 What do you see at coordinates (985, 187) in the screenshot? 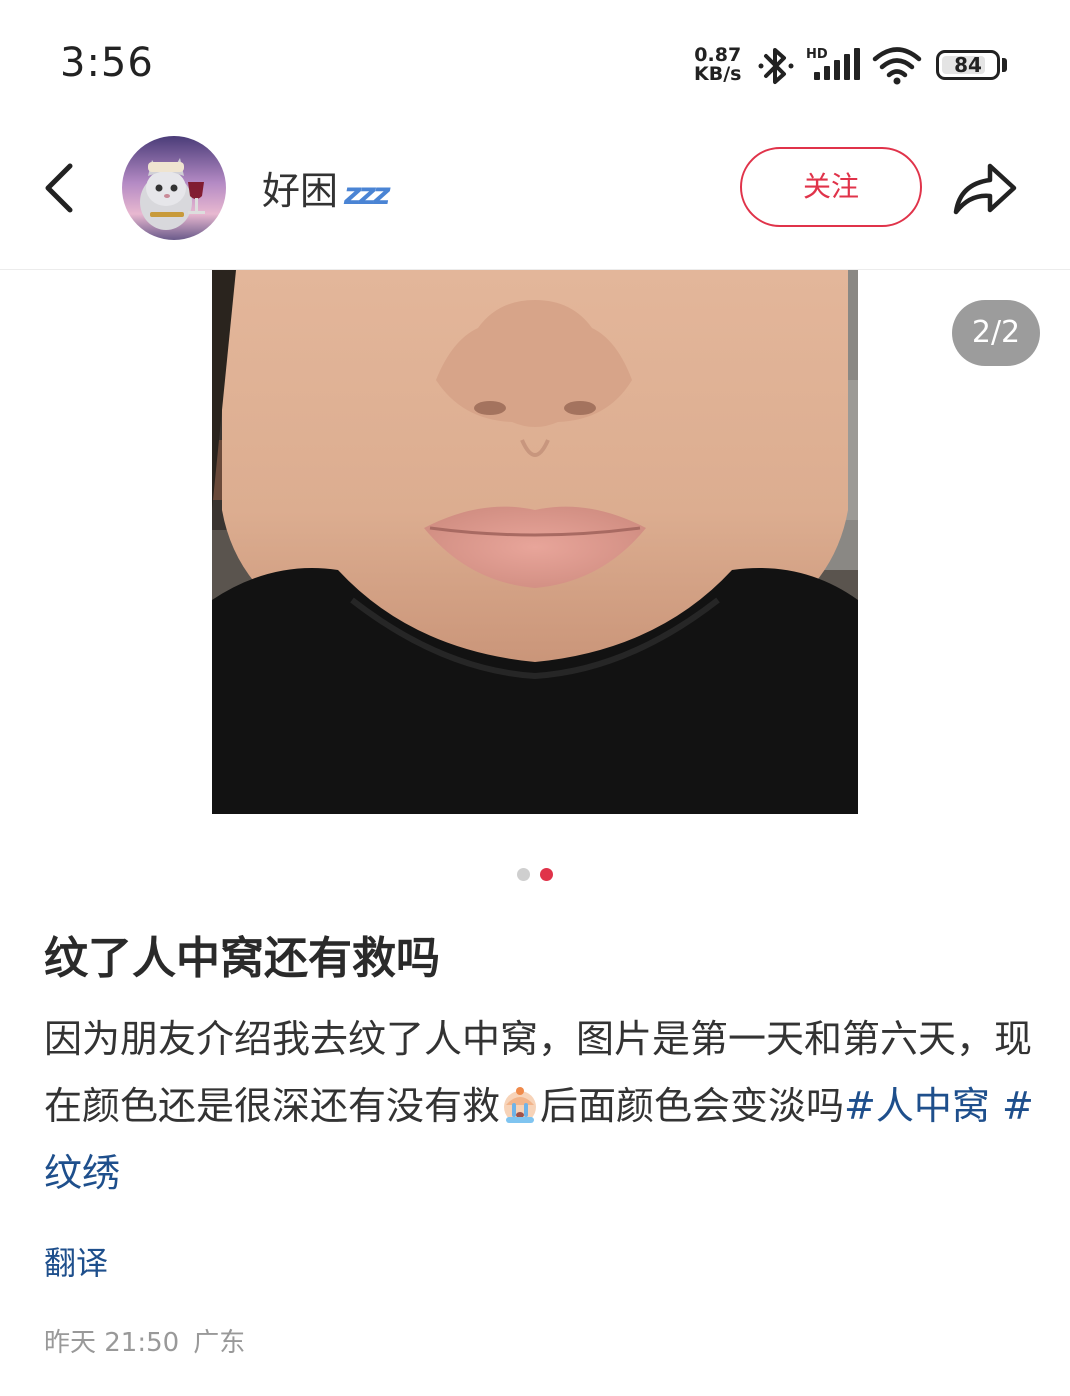
I see `share-icon` at bounding box center [985, 187].